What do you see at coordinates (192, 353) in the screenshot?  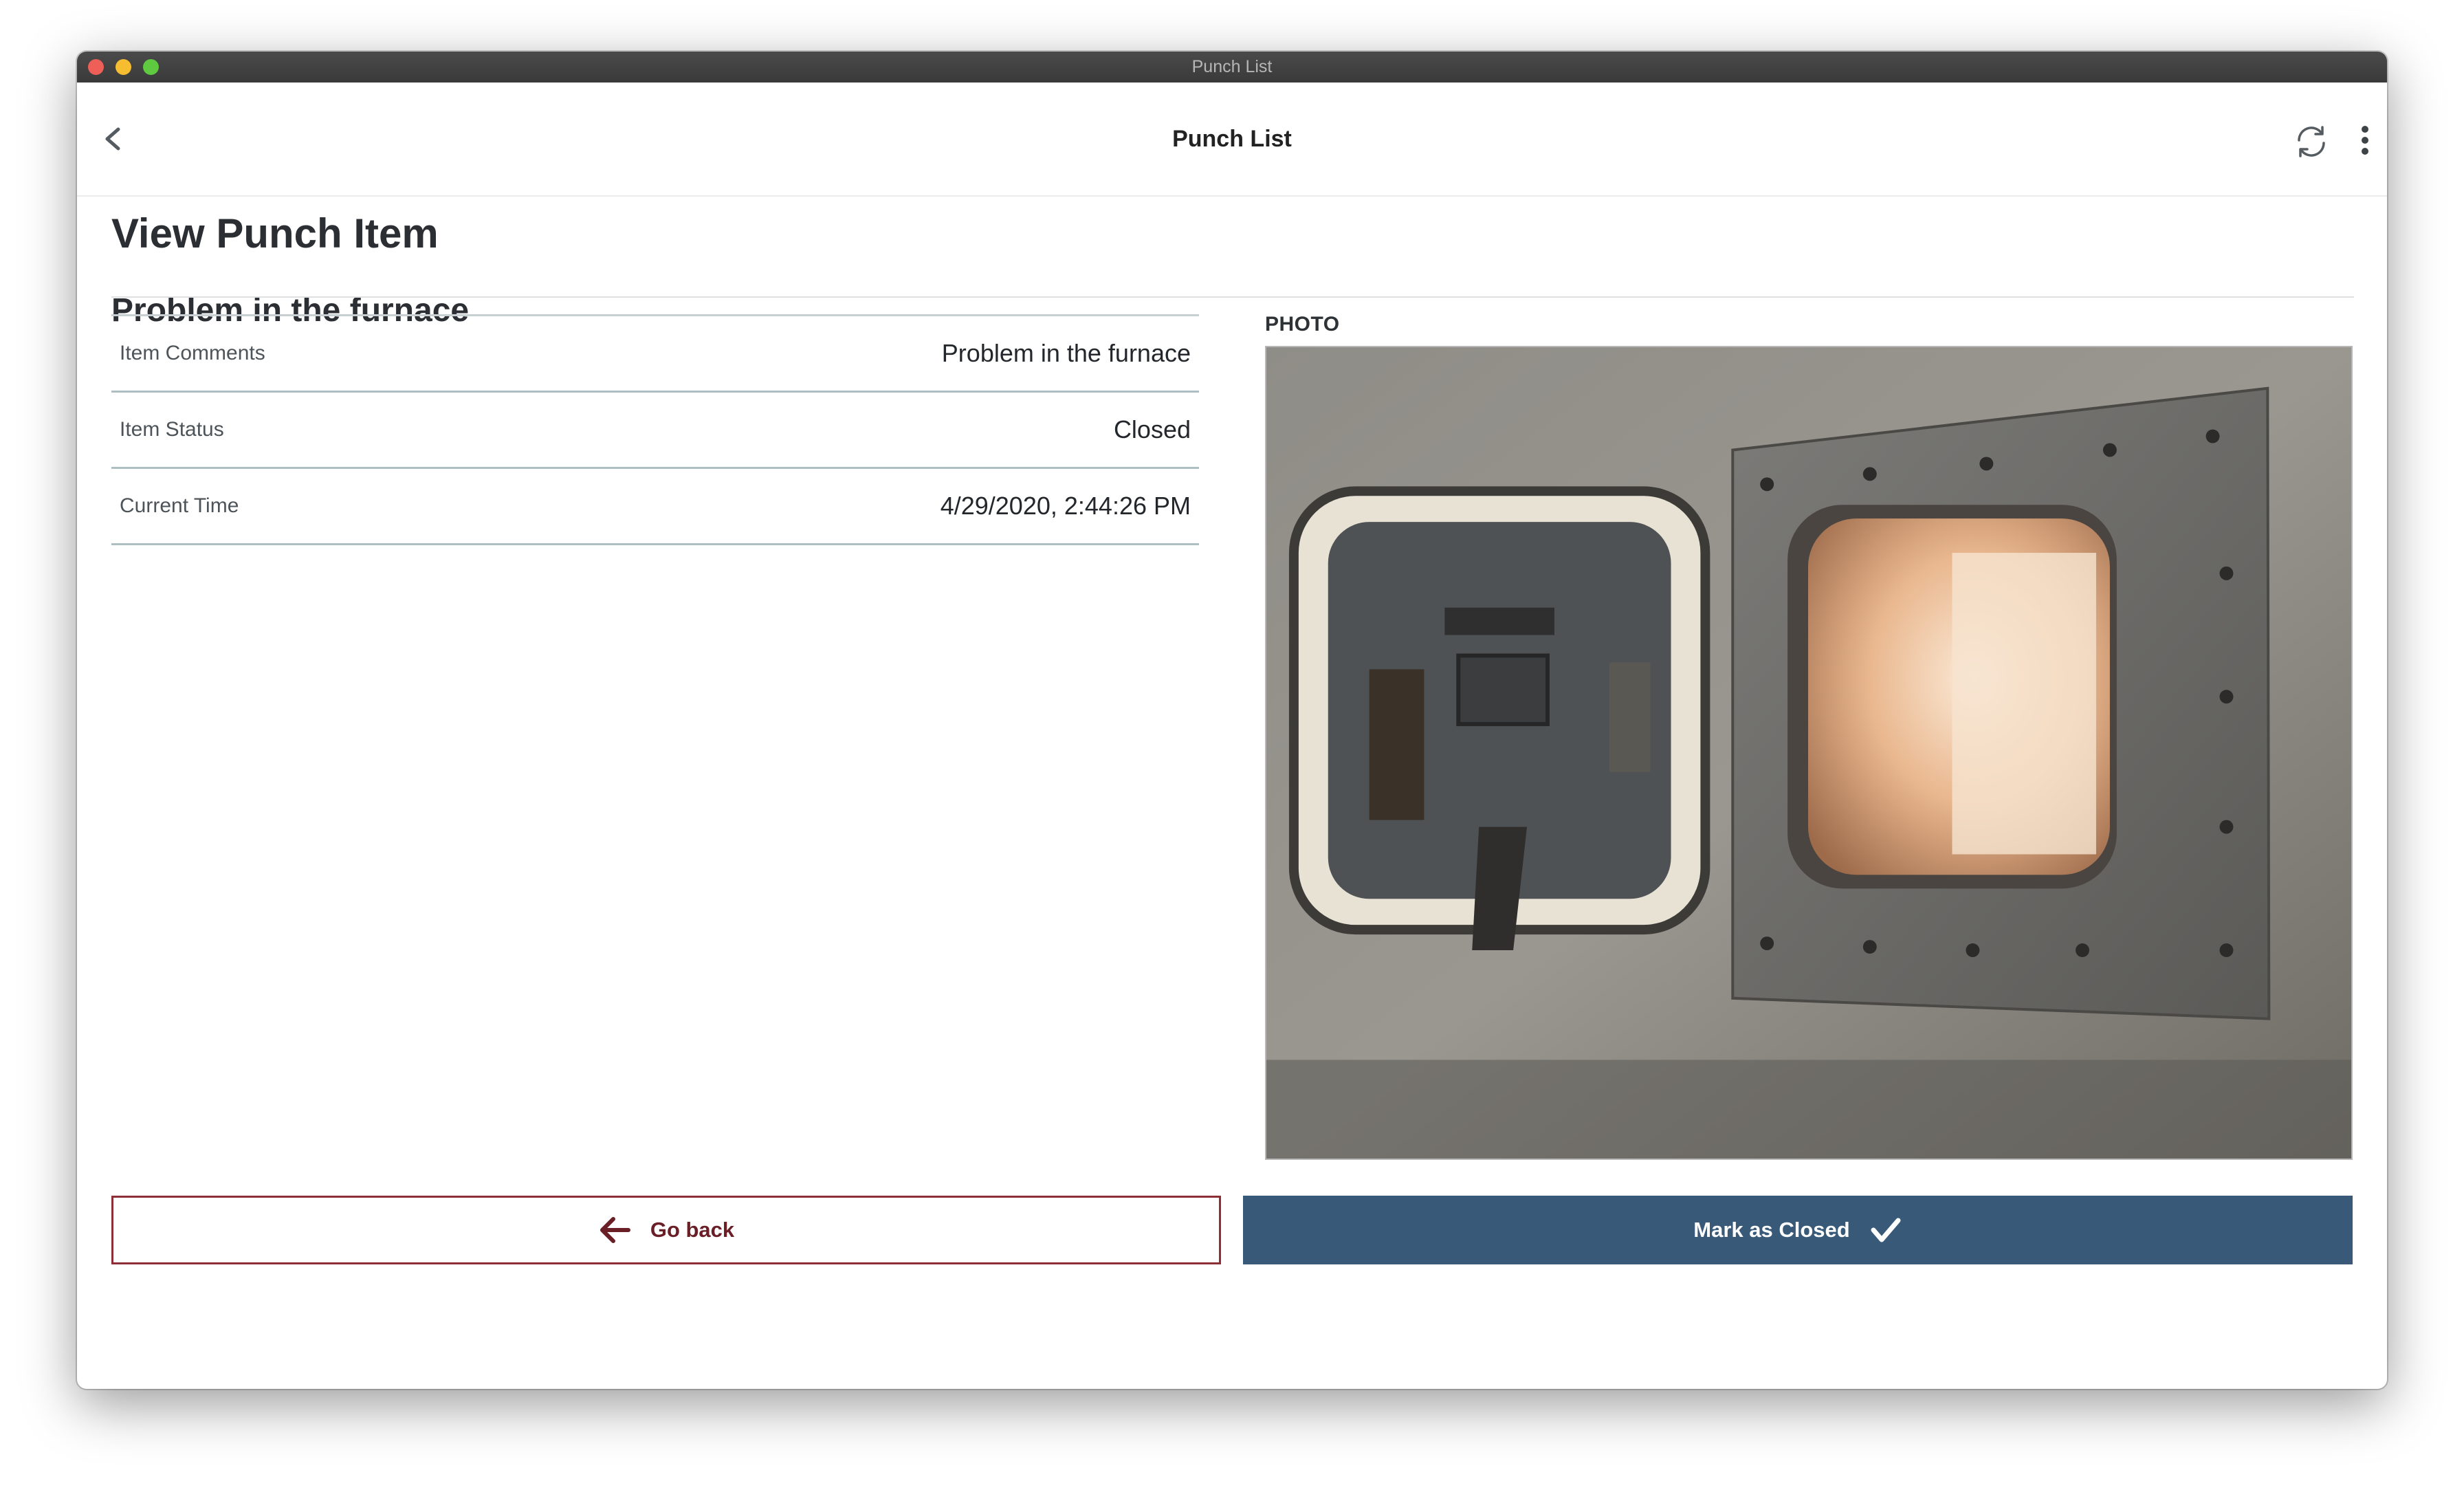 I see `detail-label: Item Comments` at bounding box center [192, 353].